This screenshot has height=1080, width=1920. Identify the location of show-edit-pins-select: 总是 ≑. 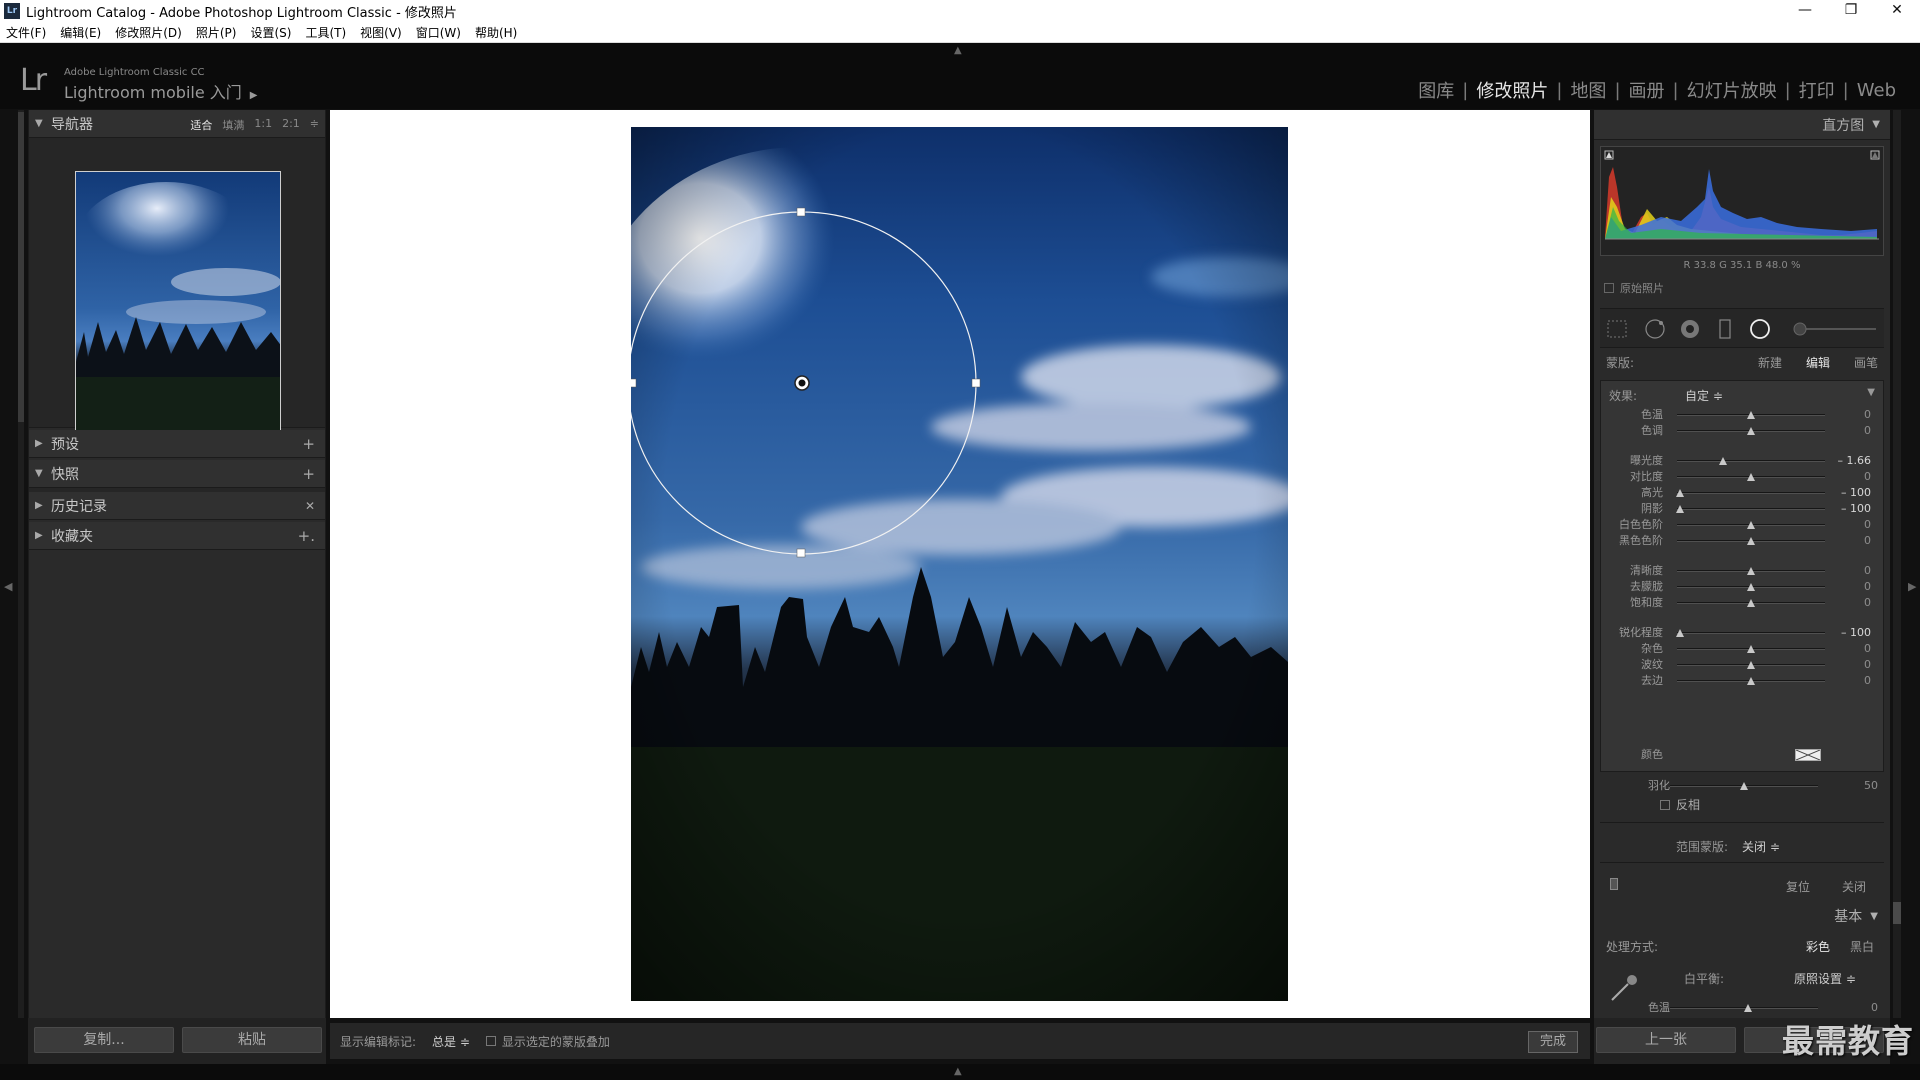
(451, 1041).